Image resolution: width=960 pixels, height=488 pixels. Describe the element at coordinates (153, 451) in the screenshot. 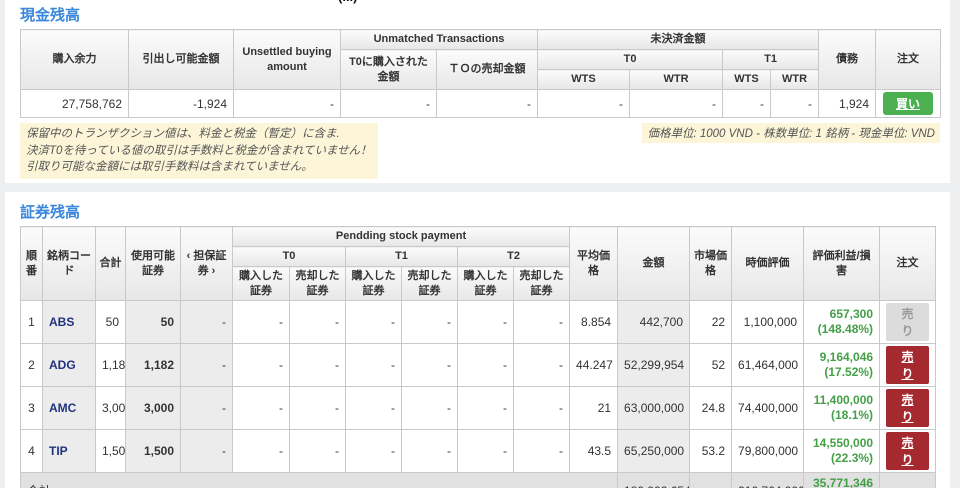

I see `available-qty: 1,500` at that location.